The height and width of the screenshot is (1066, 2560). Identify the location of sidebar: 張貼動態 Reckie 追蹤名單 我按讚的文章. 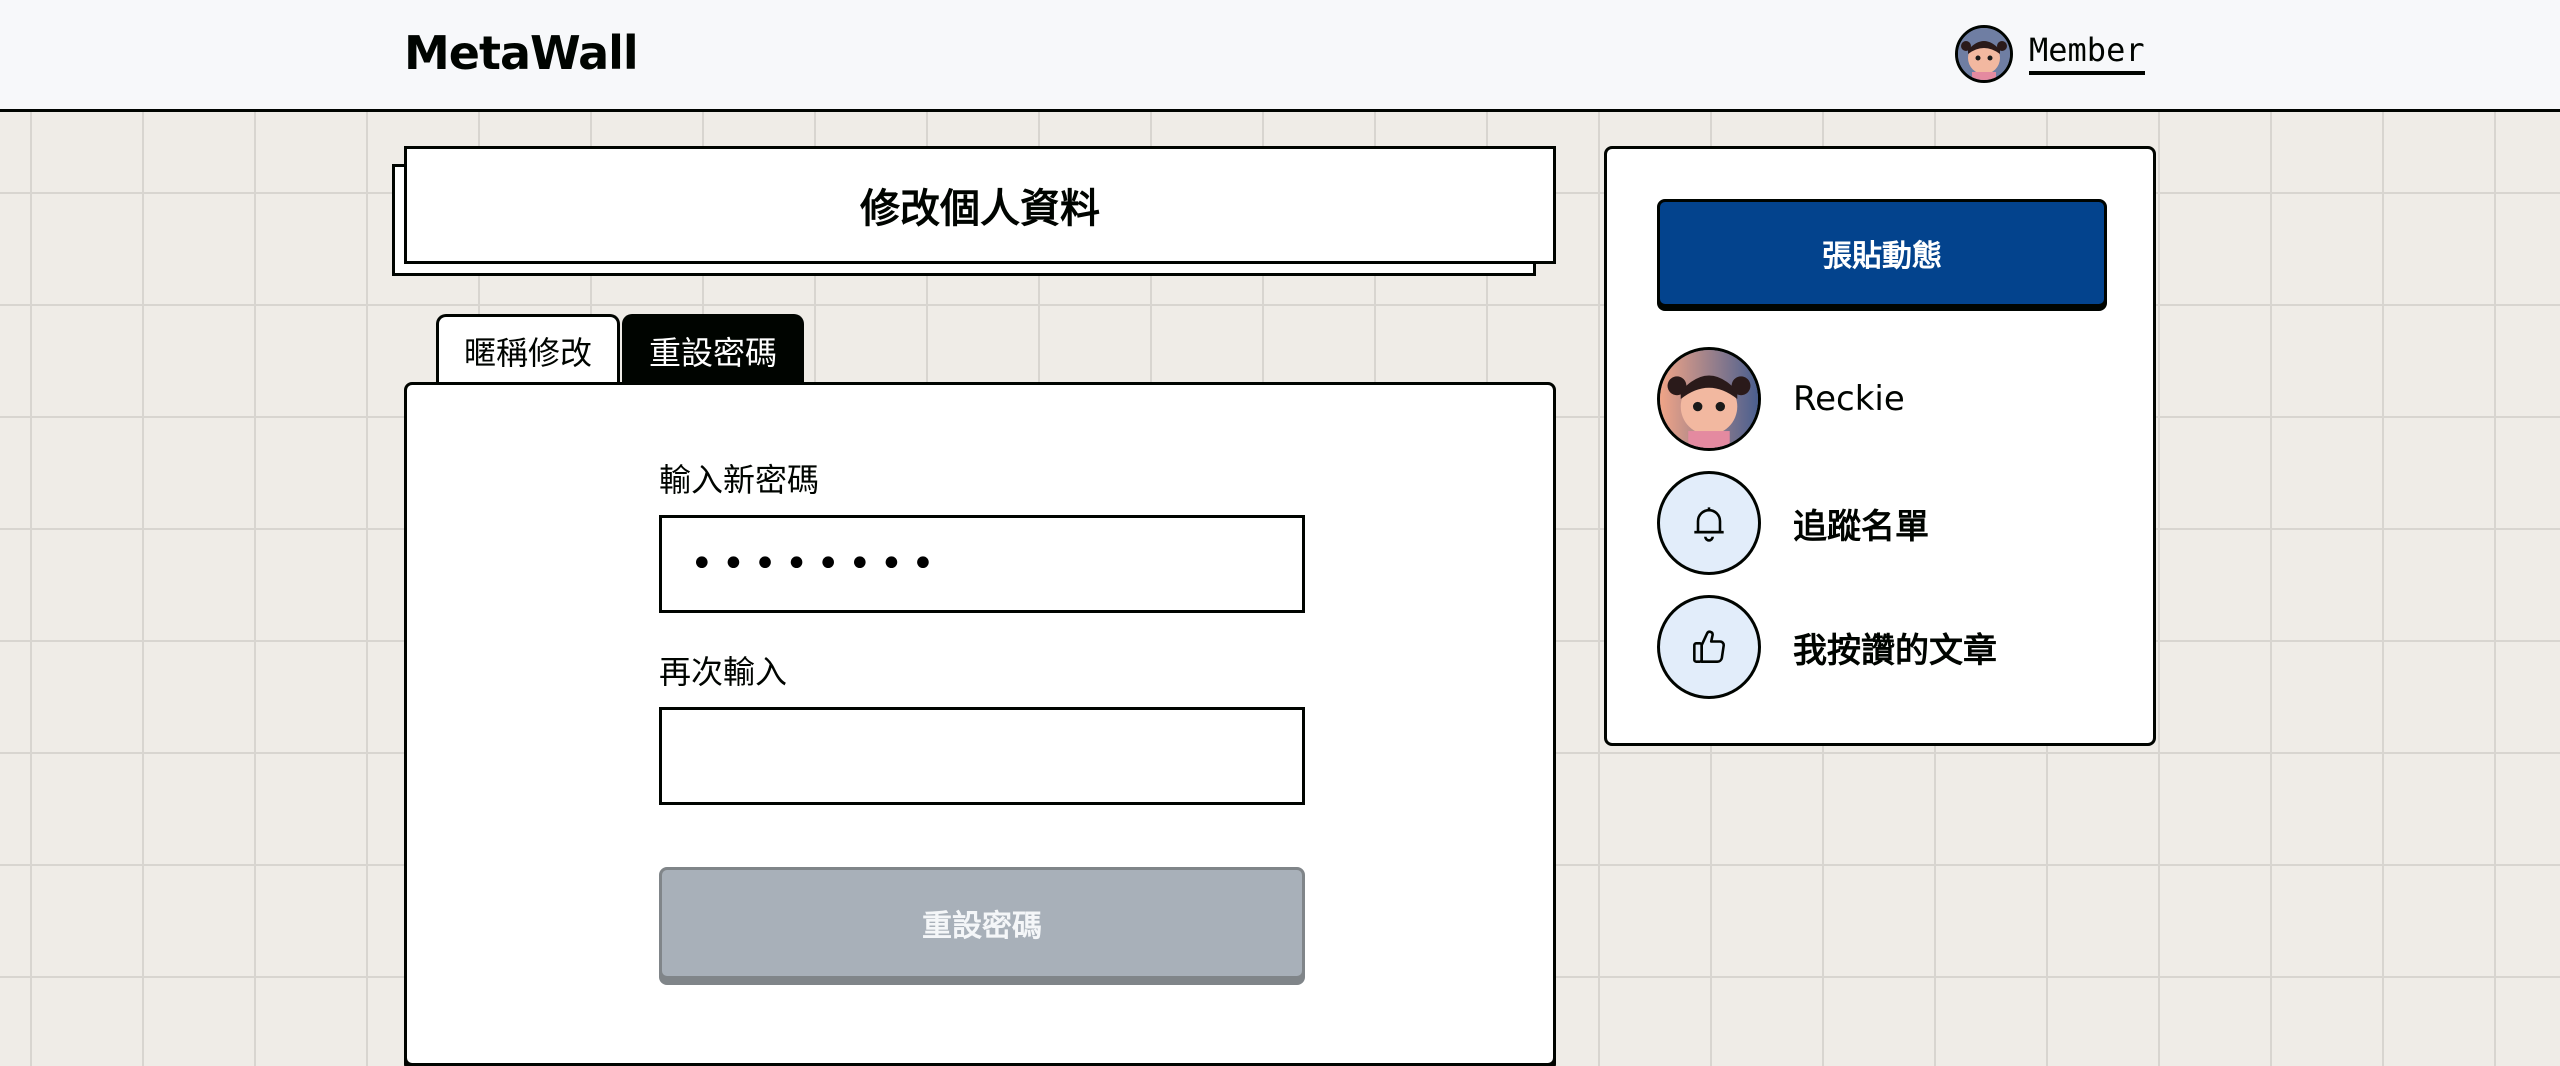
(1880, 446).